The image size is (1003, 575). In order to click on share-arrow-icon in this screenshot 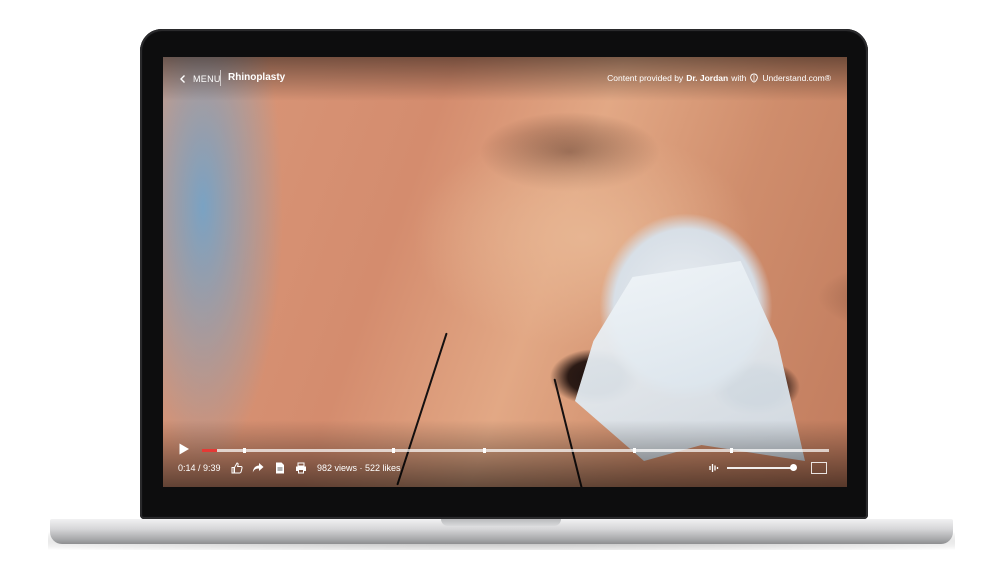, I will do `click(258, 468)`.